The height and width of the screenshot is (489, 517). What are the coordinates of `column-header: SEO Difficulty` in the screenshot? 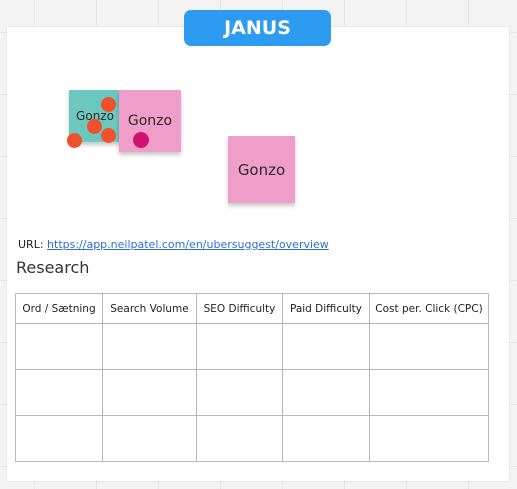 It's located at (239, 308).